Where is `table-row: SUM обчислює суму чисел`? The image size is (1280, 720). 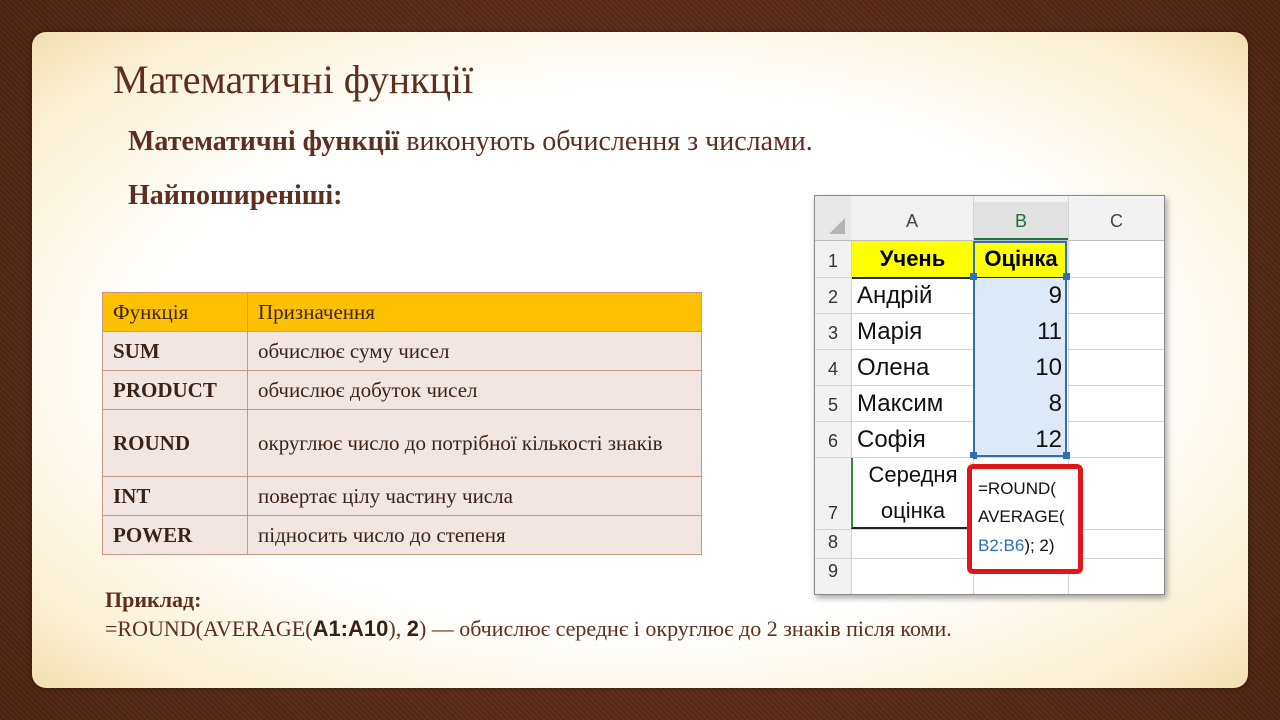 table-row: SUM обчислює суму чисел is located at coordinates (402, 351).